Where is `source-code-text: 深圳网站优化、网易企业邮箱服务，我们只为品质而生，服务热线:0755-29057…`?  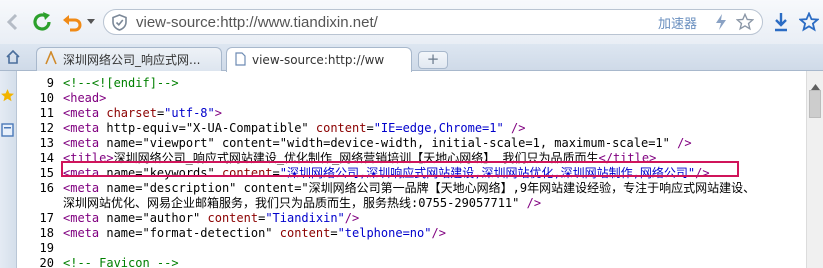 source-code-text: 深圳网站优化、网易企业邮箱服务，我们只为品质而生，服务热线:0755-29057… is located at coordinates (302, 203).